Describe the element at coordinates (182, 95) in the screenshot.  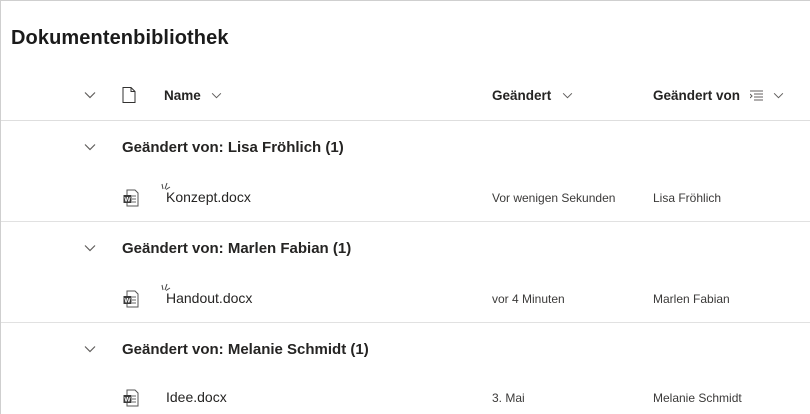
I see `column-header-name-label: Name` at that location.